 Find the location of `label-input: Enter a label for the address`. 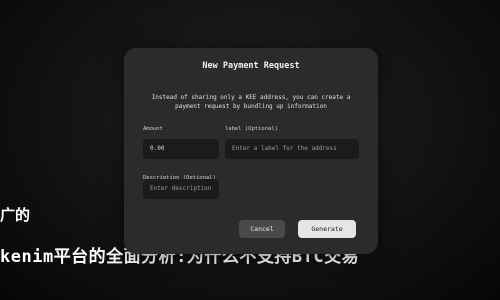

label-input: Enter a label for the address is located at coordinates (292, 149).